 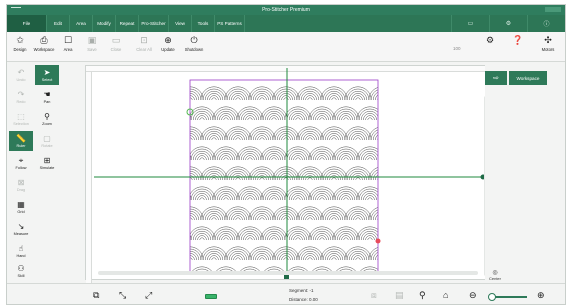 What do you see at coordinates (399, 295) in the screenshot?
I see `image-icon: ▤` at bounding box center [399, 295].